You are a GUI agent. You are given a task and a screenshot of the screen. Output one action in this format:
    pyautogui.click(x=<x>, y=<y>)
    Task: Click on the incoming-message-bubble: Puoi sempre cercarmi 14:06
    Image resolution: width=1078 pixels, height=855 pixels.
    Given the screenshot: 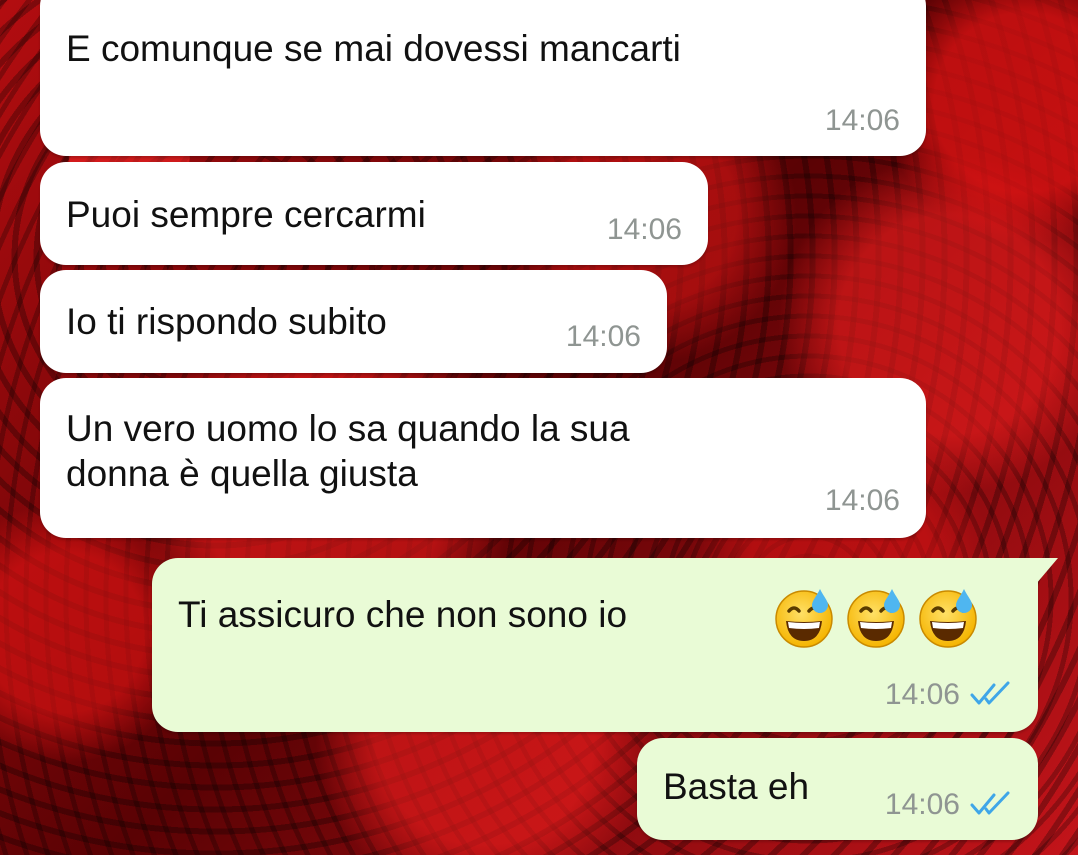 What is the action you would take?
    pyautogui.click(x=374, y=213)
    